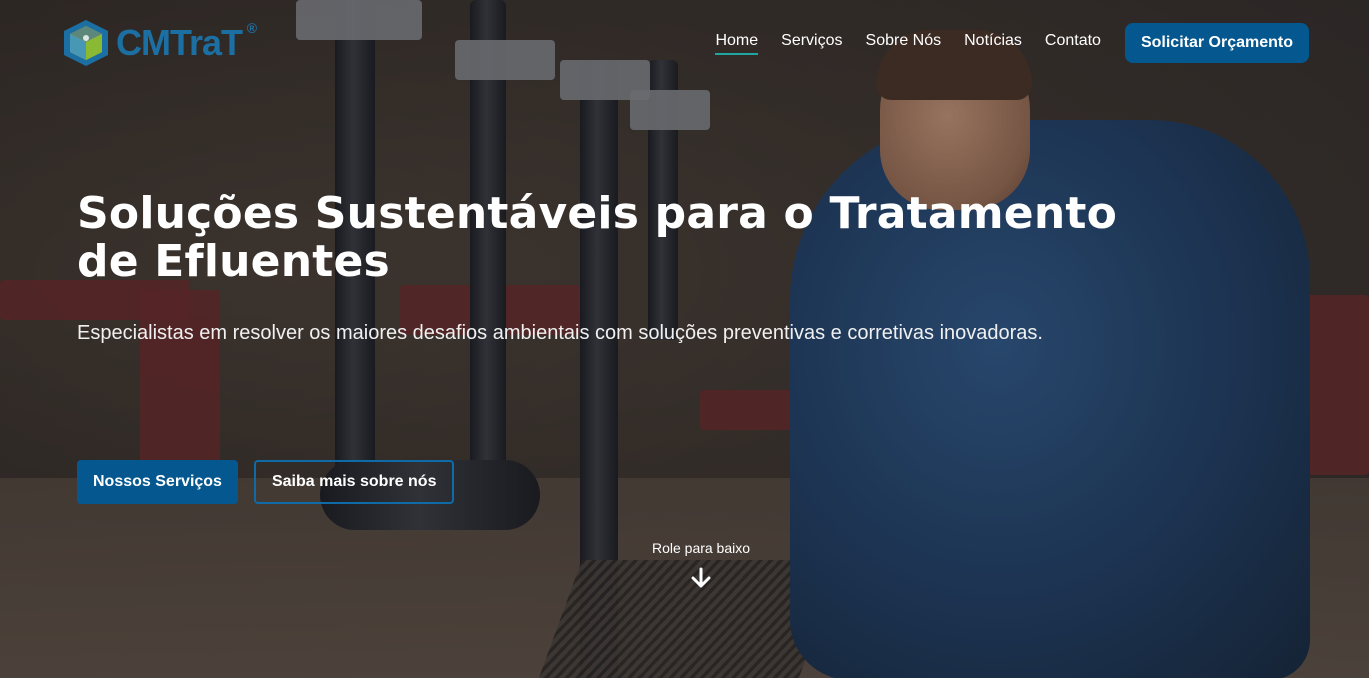 The width and height of the screenshot is (1369, 678). I want to click on hero-buttons: Nossos Serviços Saiba mais sobre nós, so click(266, 482).